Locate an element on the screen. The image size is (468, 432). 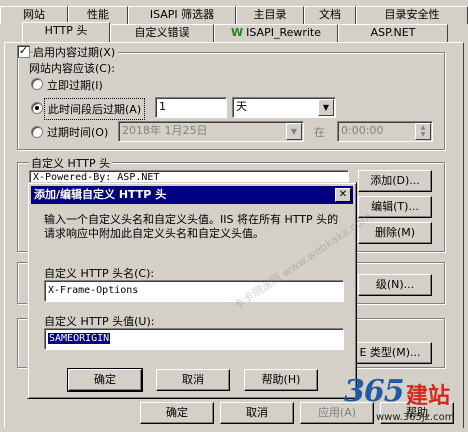
main-cancel-button: 取消 is located at coordinates (257, 413).